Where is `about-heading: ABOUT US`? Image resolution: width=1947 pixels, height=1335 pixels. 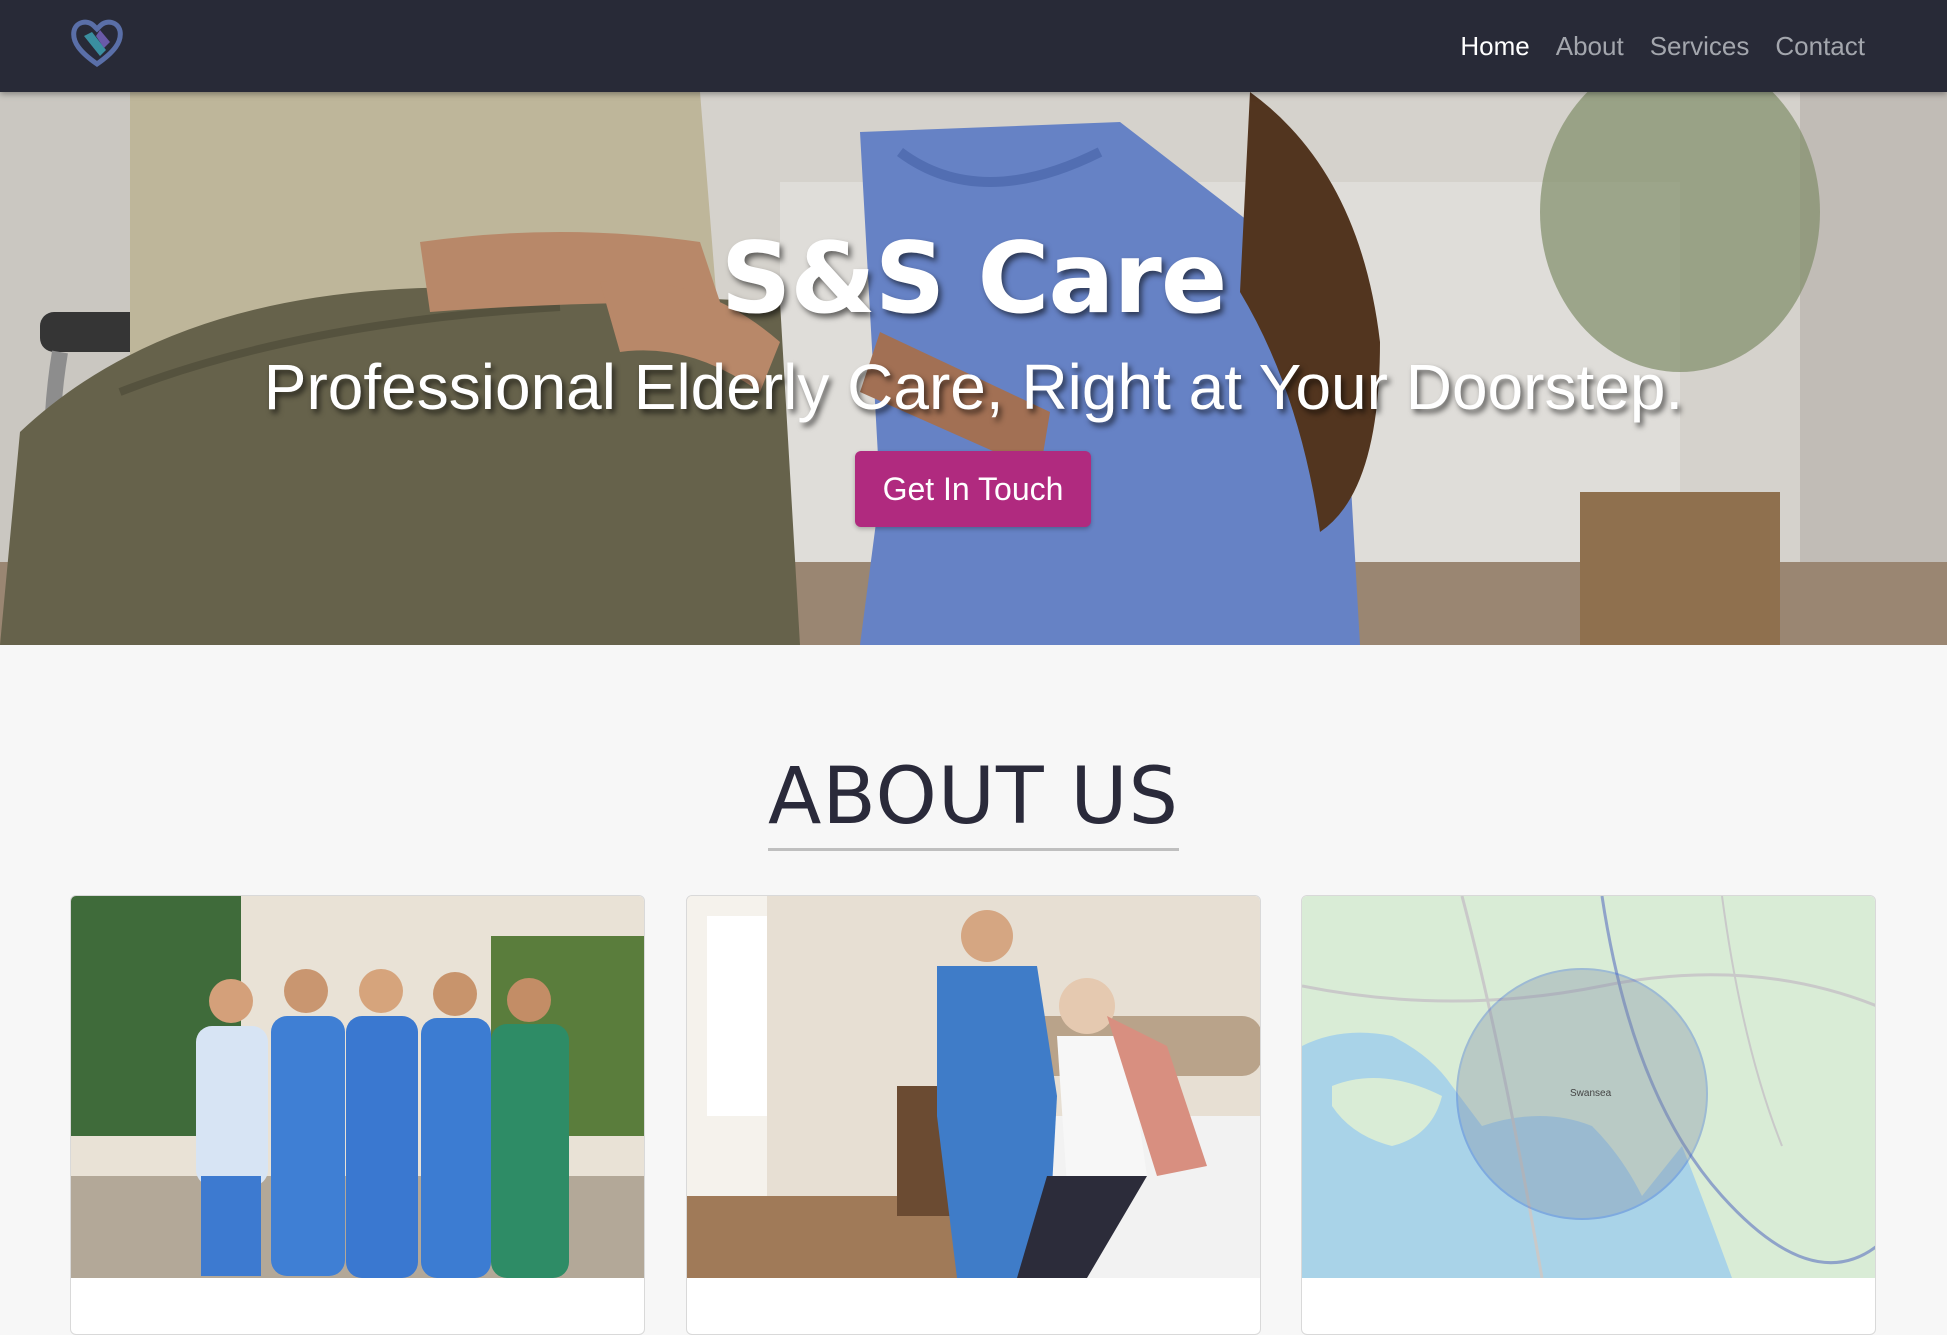 about-heading: ABOUT US is located at coordinates (973, 801).